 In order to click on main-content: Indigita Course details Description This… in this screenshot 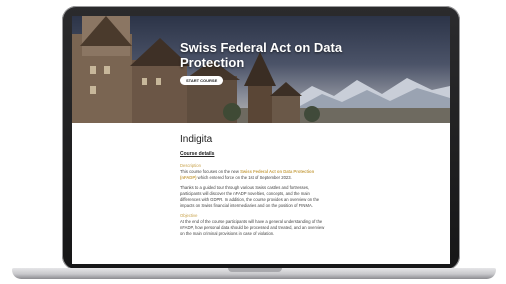, I will do `click(255, 187)`.